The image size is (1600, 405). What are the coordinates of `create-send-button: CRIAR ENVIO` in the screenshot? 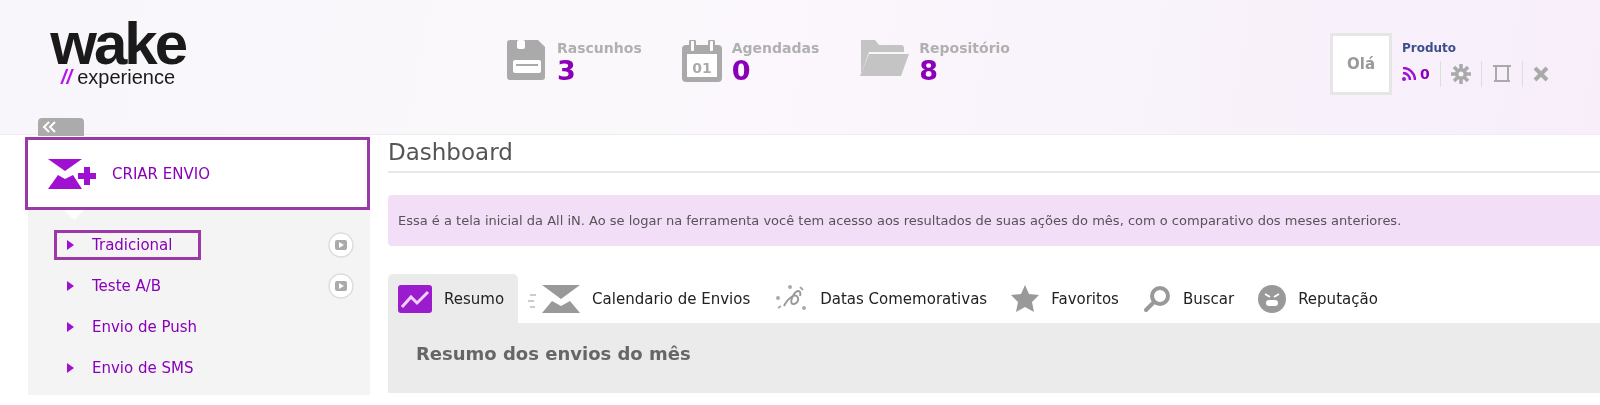 It's located at (197, 173).